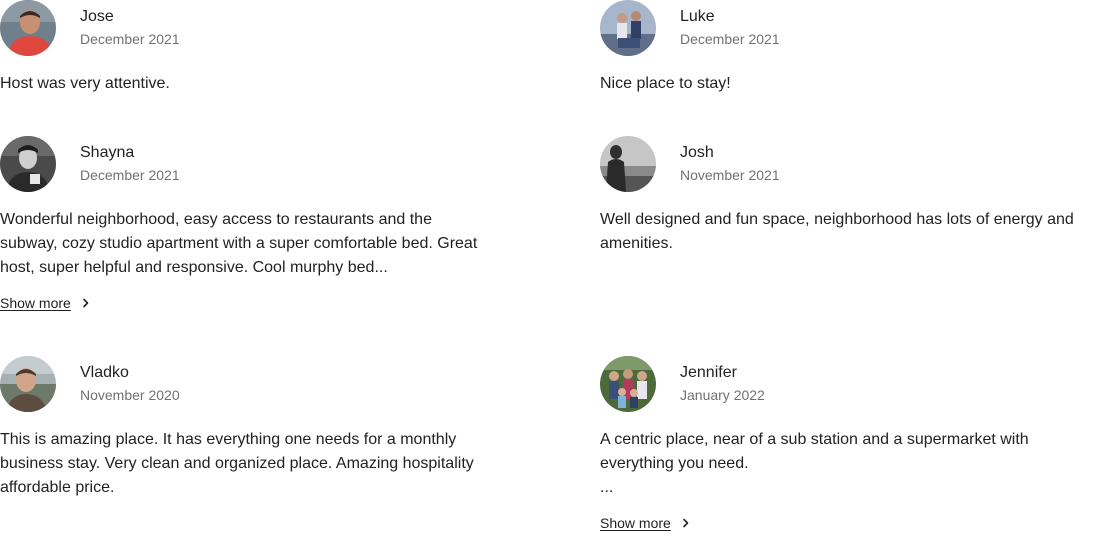  Describe the element at coordinates (97, 16) in the screenshot. I see `reviewer-name: Jose` at that location.